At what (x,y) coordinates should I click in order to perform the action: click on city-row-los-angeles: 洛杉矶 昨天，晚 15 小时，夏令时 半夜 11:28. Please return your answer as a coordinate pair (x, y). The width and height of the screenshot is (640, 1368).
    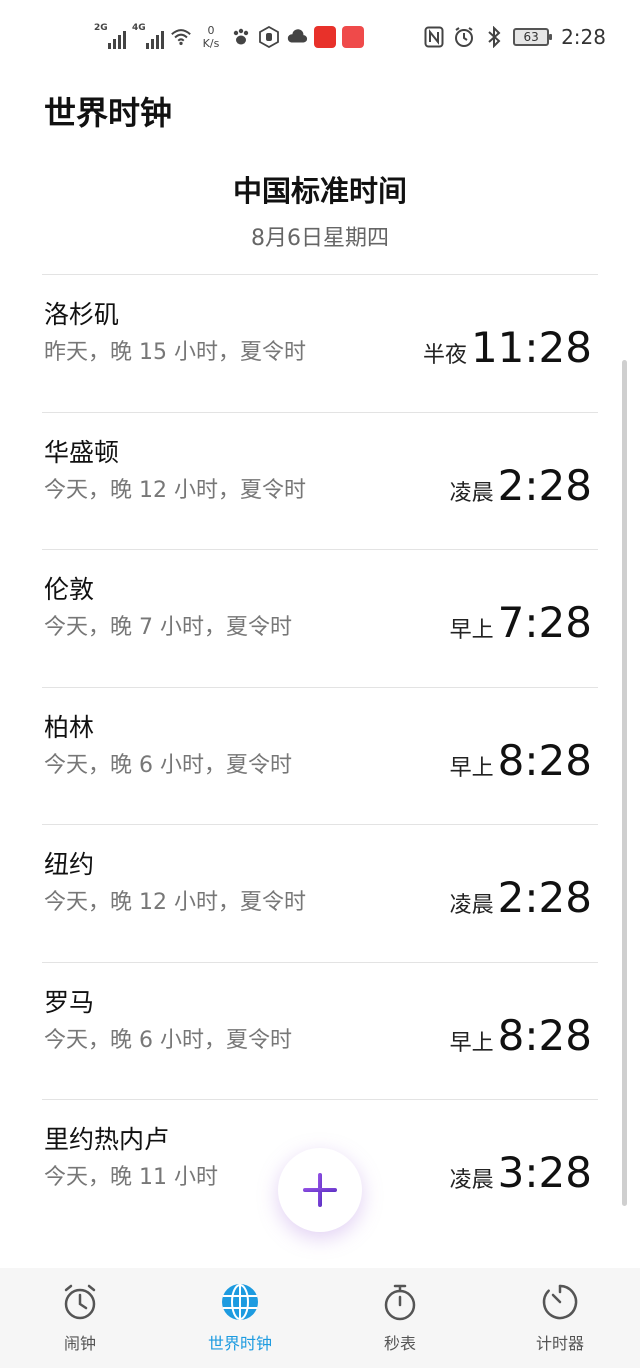
    Looking at the image, I should click on (320, 343).